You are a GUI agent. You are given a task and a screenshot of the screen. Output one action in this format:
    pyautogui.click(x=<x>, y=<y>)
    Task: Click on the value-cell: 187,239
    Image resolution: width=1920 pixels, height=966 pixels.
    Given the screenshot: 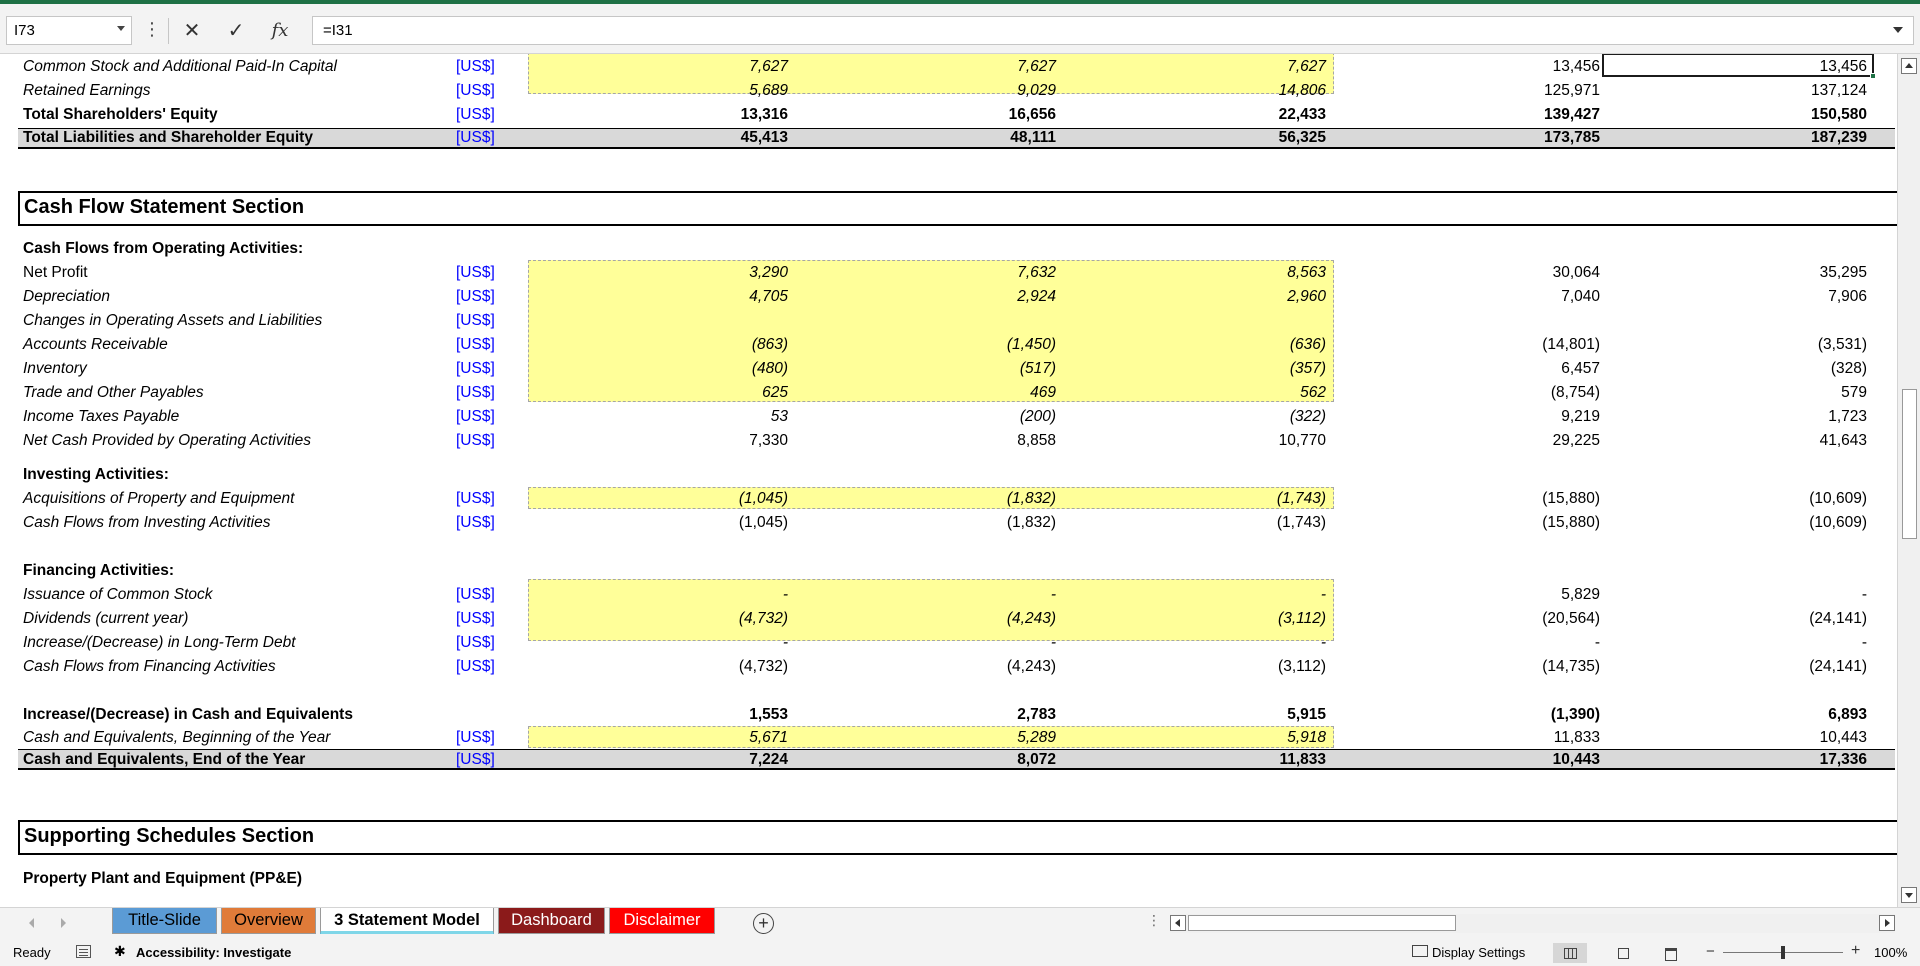 What is the action you would take?
    pyautogui.click(x=1738, y=138)
    